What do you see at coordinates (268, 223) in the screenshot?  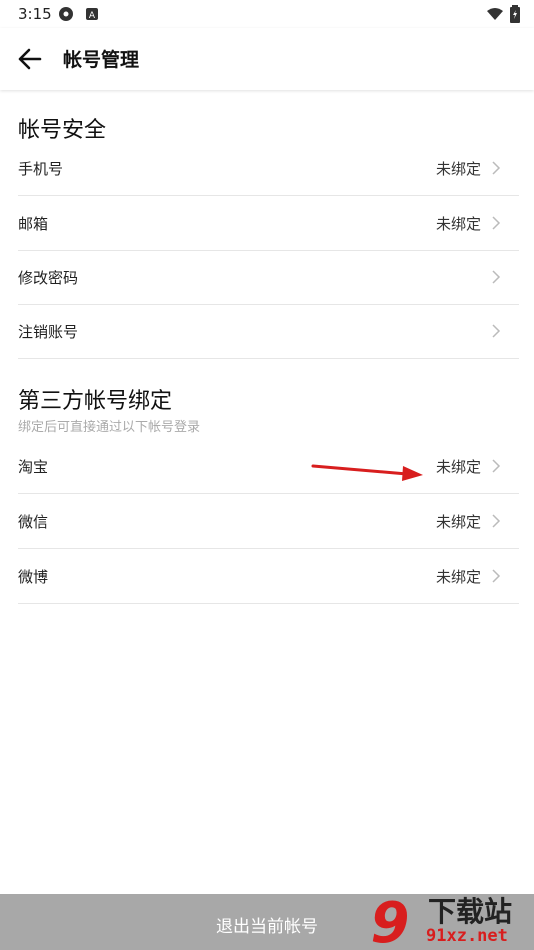 I see `row-email: 邮箱 未绑定` at bounding box center [268, 223].